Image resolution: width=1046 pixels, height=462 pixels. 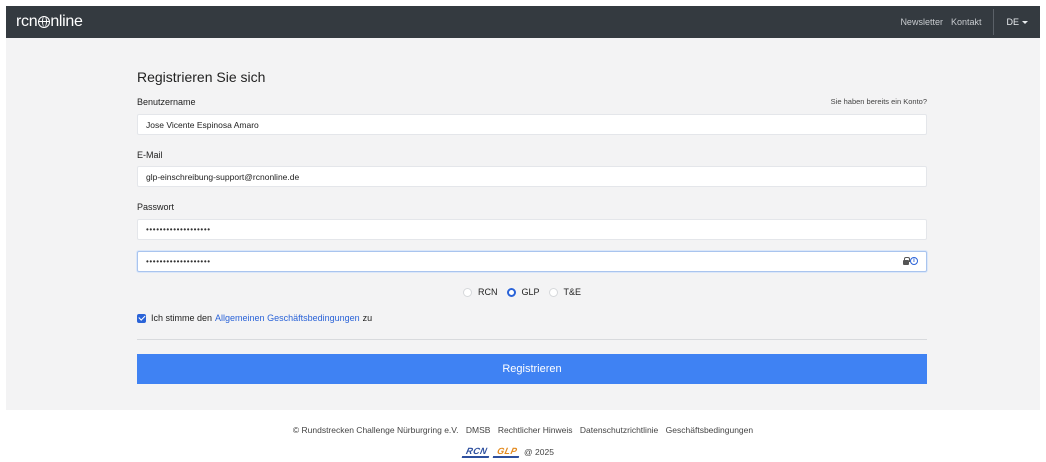 What do you see at coordinates (476, 452) in the screenshot?
I see `rcn-logo: RCN` at bounding box center [476, 452].